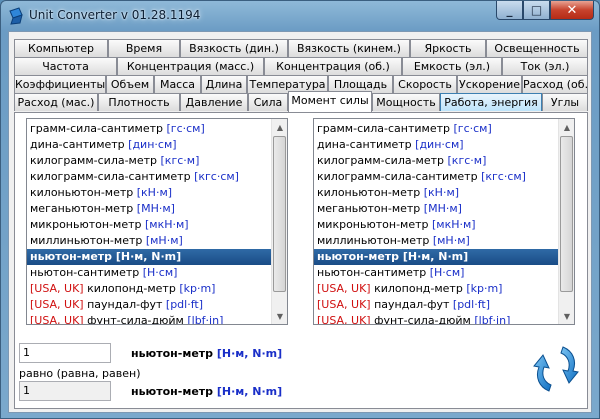  I want to click on unit-symbol: [кН·м], so click(441, 192).